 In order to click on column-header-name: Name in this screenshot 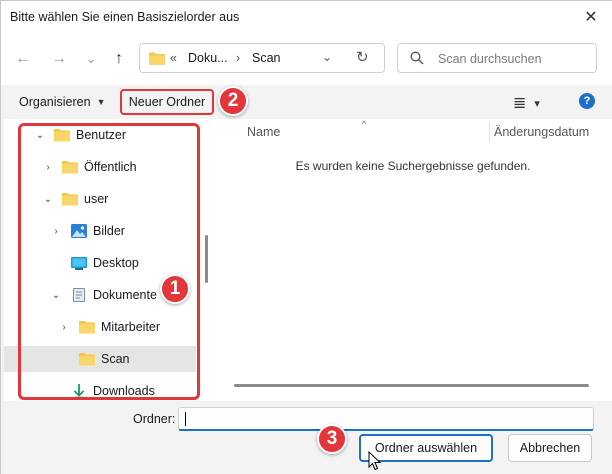, I will do `click(263, 132)`.